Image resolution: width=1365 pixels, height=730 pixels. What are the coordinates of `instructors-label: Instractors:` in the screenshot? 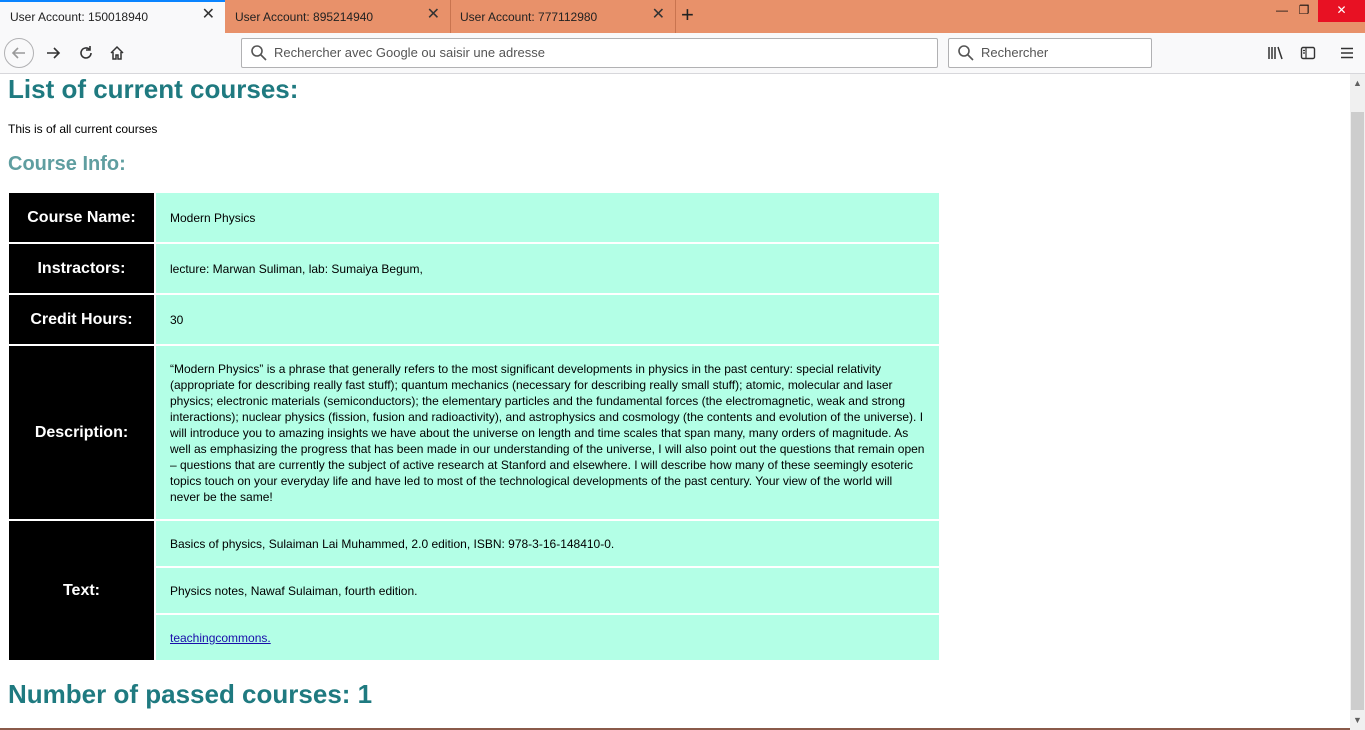 It's located at (81, 268).